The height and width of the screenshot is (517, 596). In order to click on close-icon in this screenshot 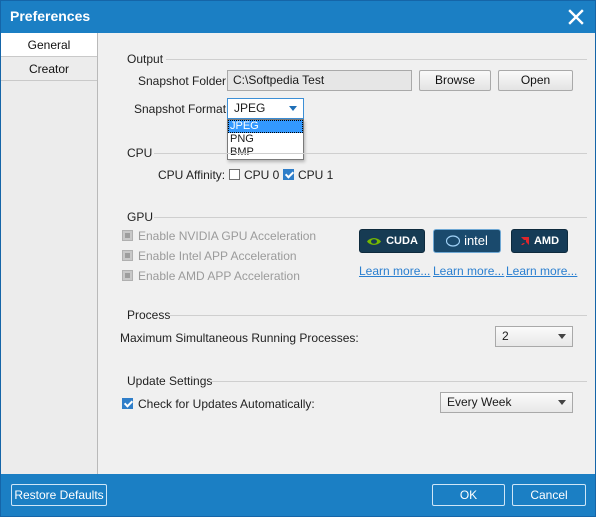, I will do `click(576, 17)`.